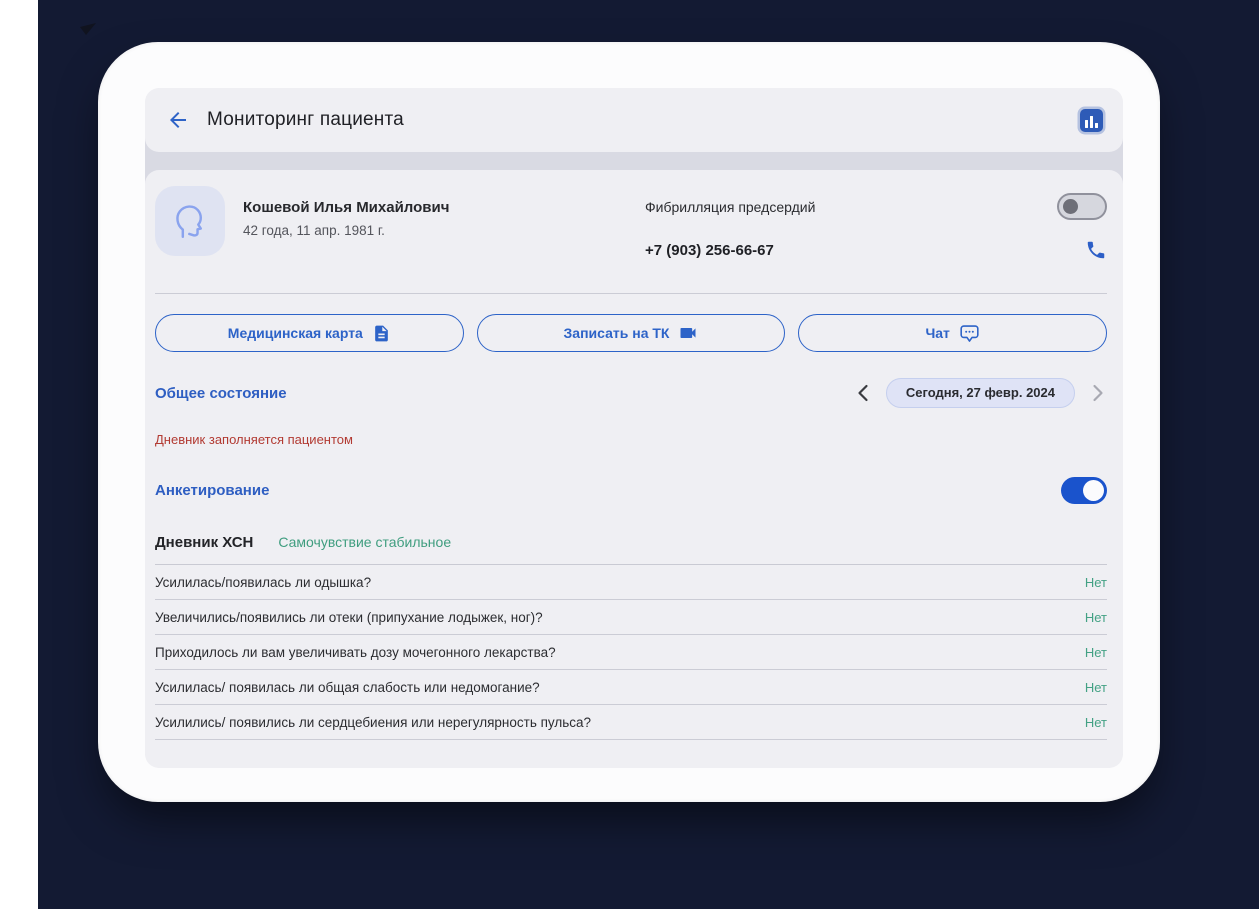 The width and height of the screenshot is (1259, 909). I want to click on question-text: Усилилась/появилась ли одышка?, so click(263, 582).